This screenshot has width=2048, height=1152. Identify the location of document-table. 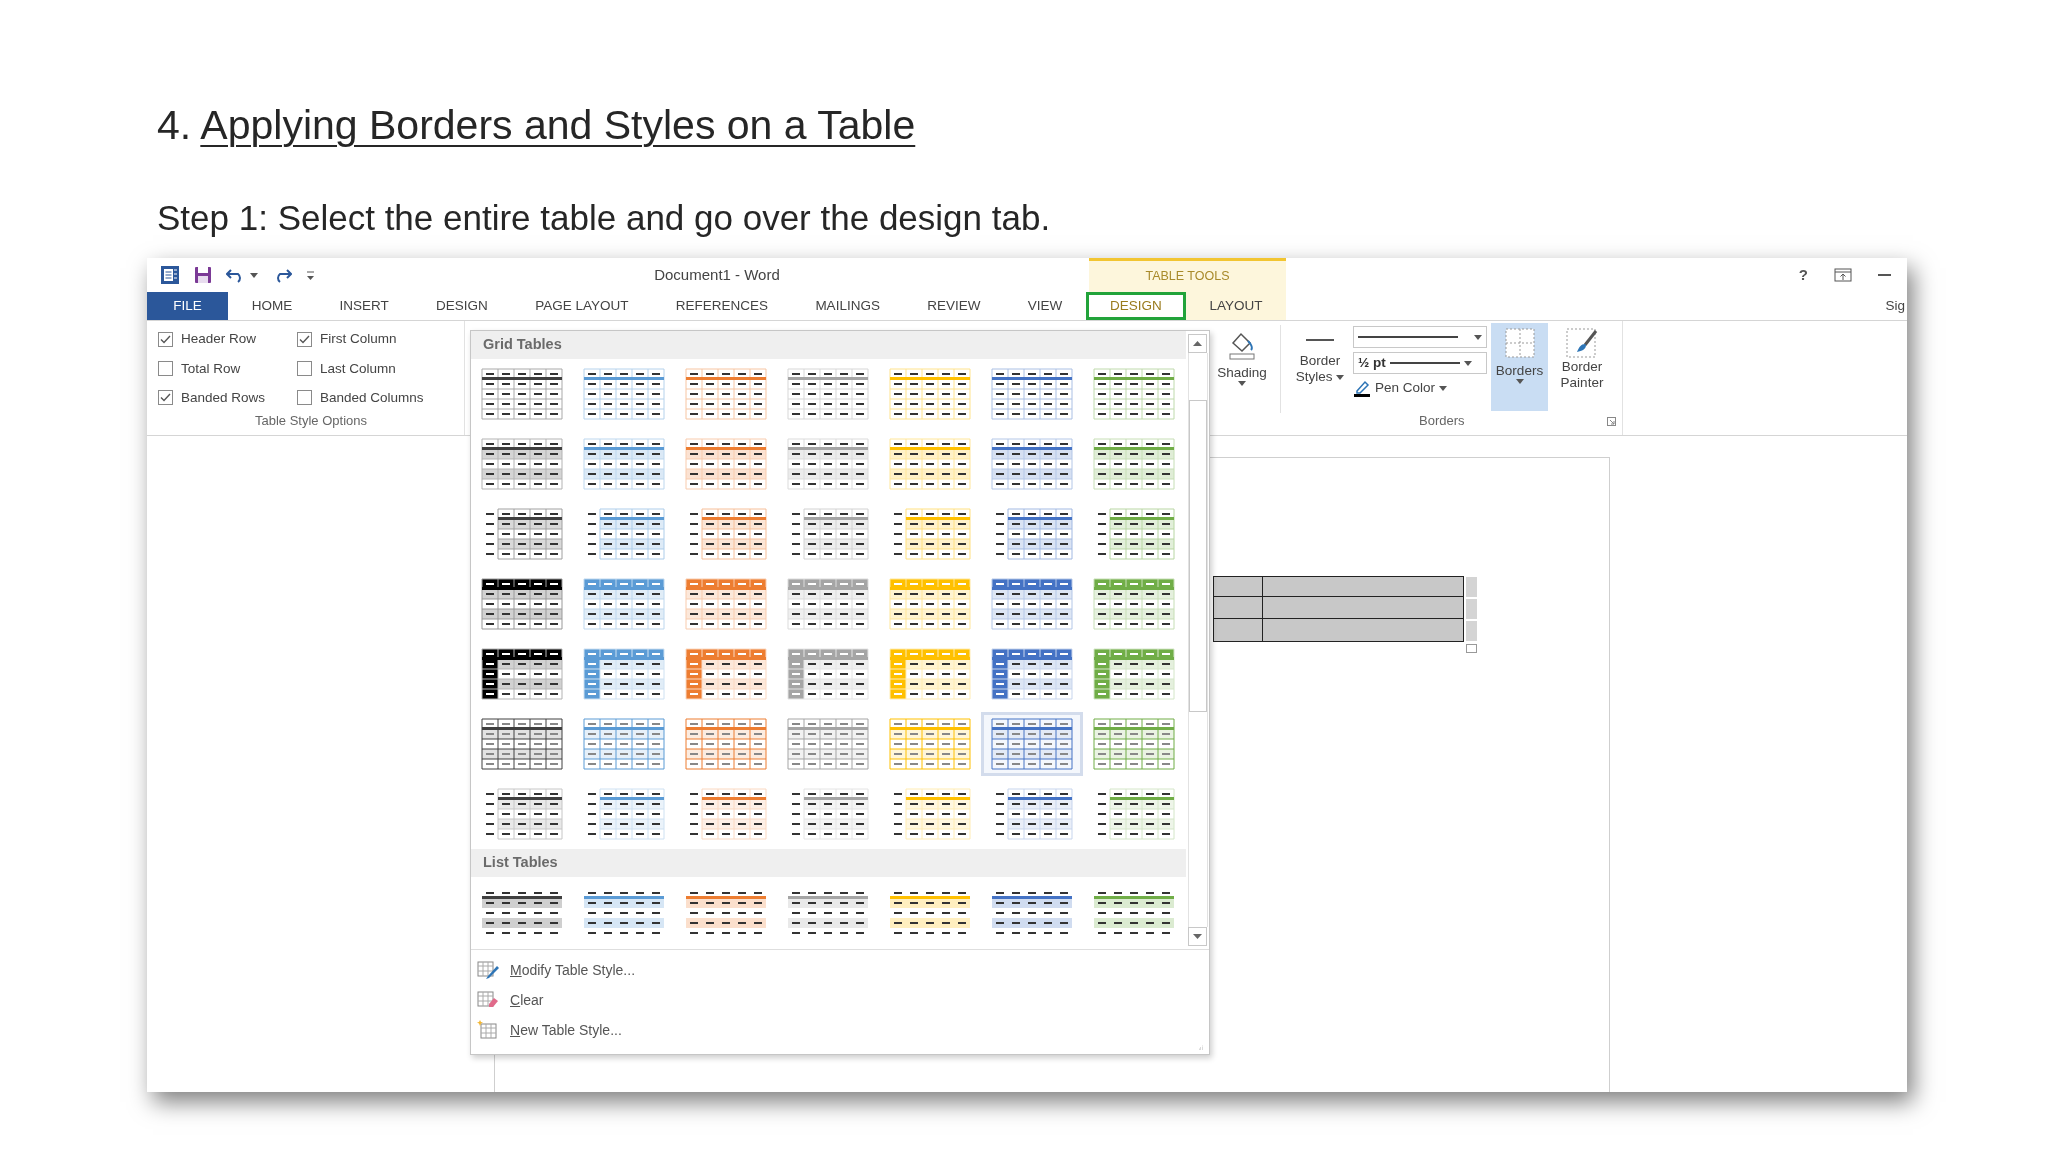
(1345, 614).